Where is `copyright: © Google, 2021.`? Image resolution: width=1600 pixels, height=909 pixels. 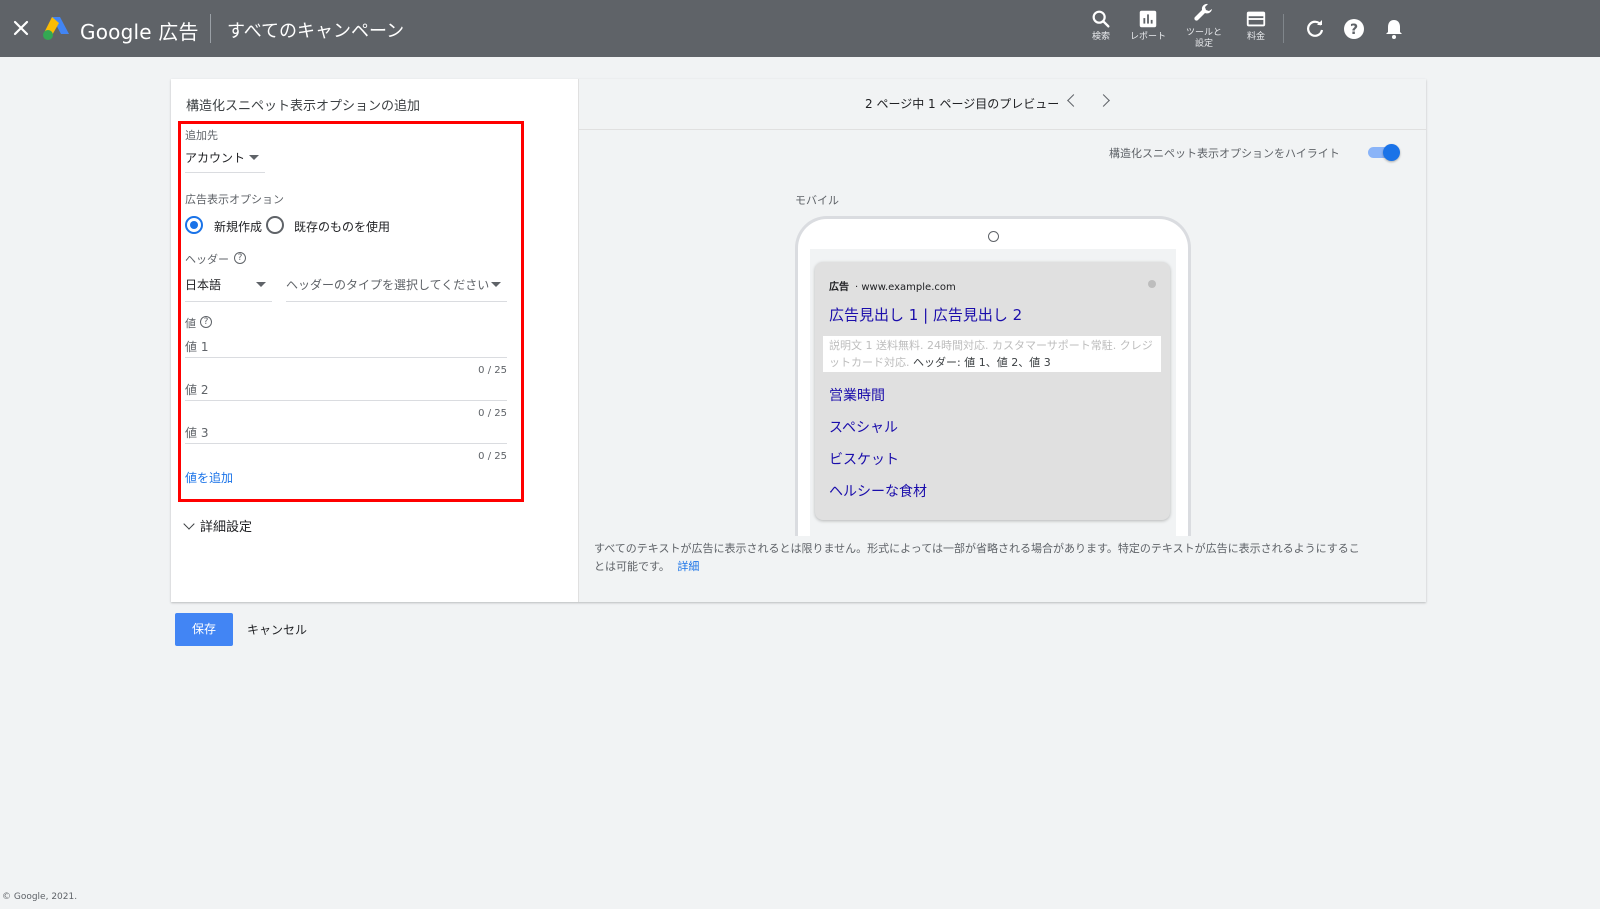 copyright: © Google, 2021. is located at coordinates (40, 897).